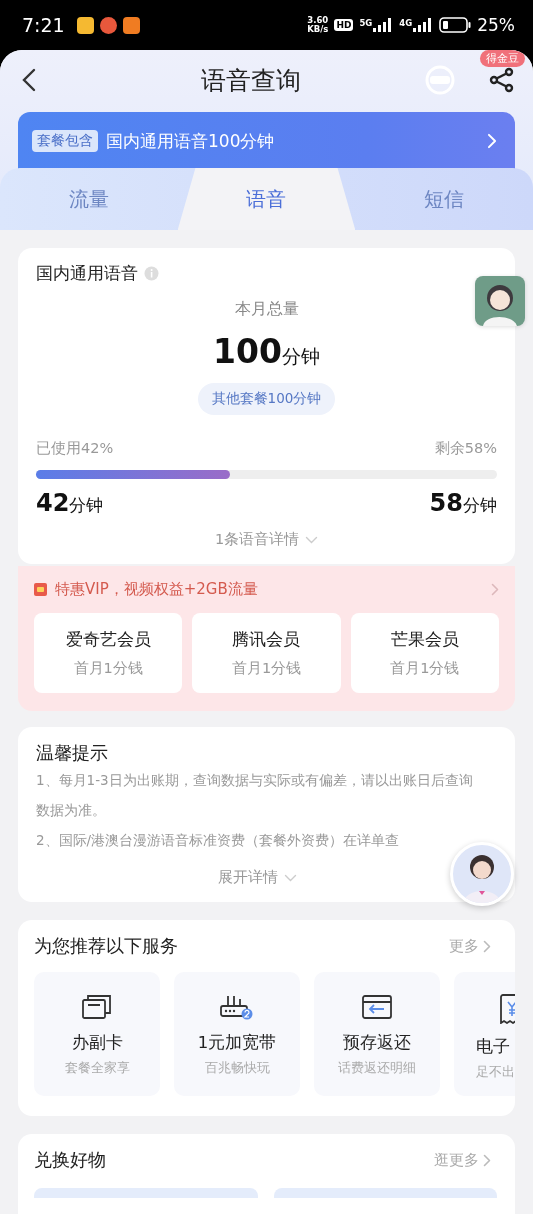 Image resolution: width=533 pixels, height=1214 pixels. What do you see at coordinates (344, 25) in the screenshot?
I see `hd-badge: HD` at bounding box center [344, 25].